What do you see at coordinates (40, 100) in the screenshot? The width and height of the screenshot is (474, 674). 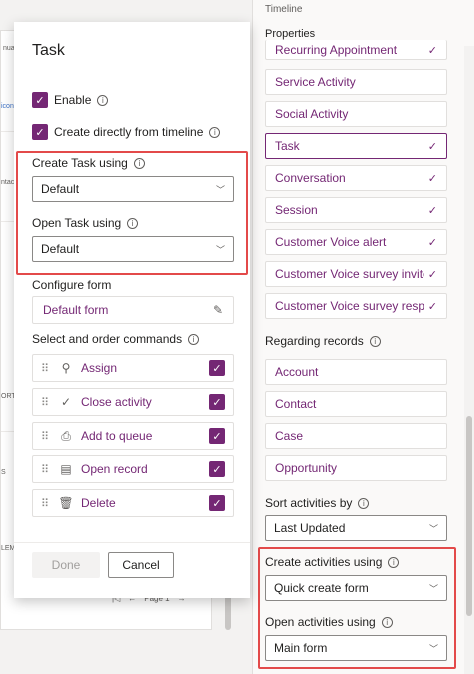 I see `enable-checkbox: ✓` at bounding box center [40, 100].